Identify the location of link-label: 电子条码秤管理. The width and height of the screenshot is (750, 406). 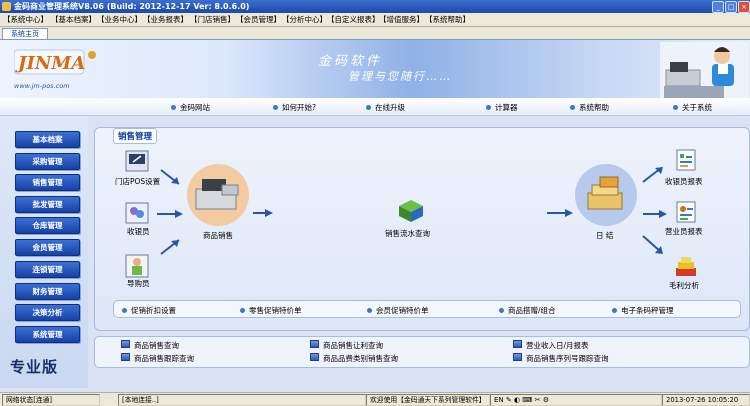
(647, 310).